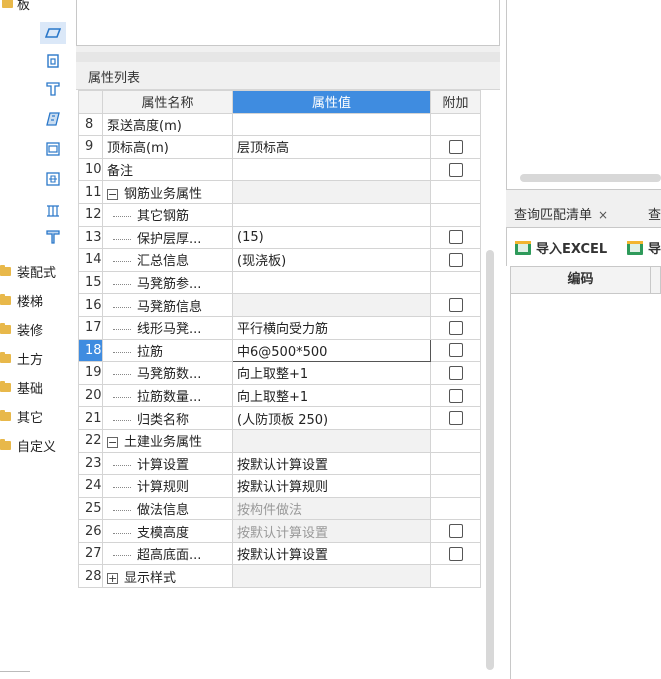  Describe the element at coordinates (590, 178) in the screenshot. I see `horizontal-scrollbar-thumb` at that location.